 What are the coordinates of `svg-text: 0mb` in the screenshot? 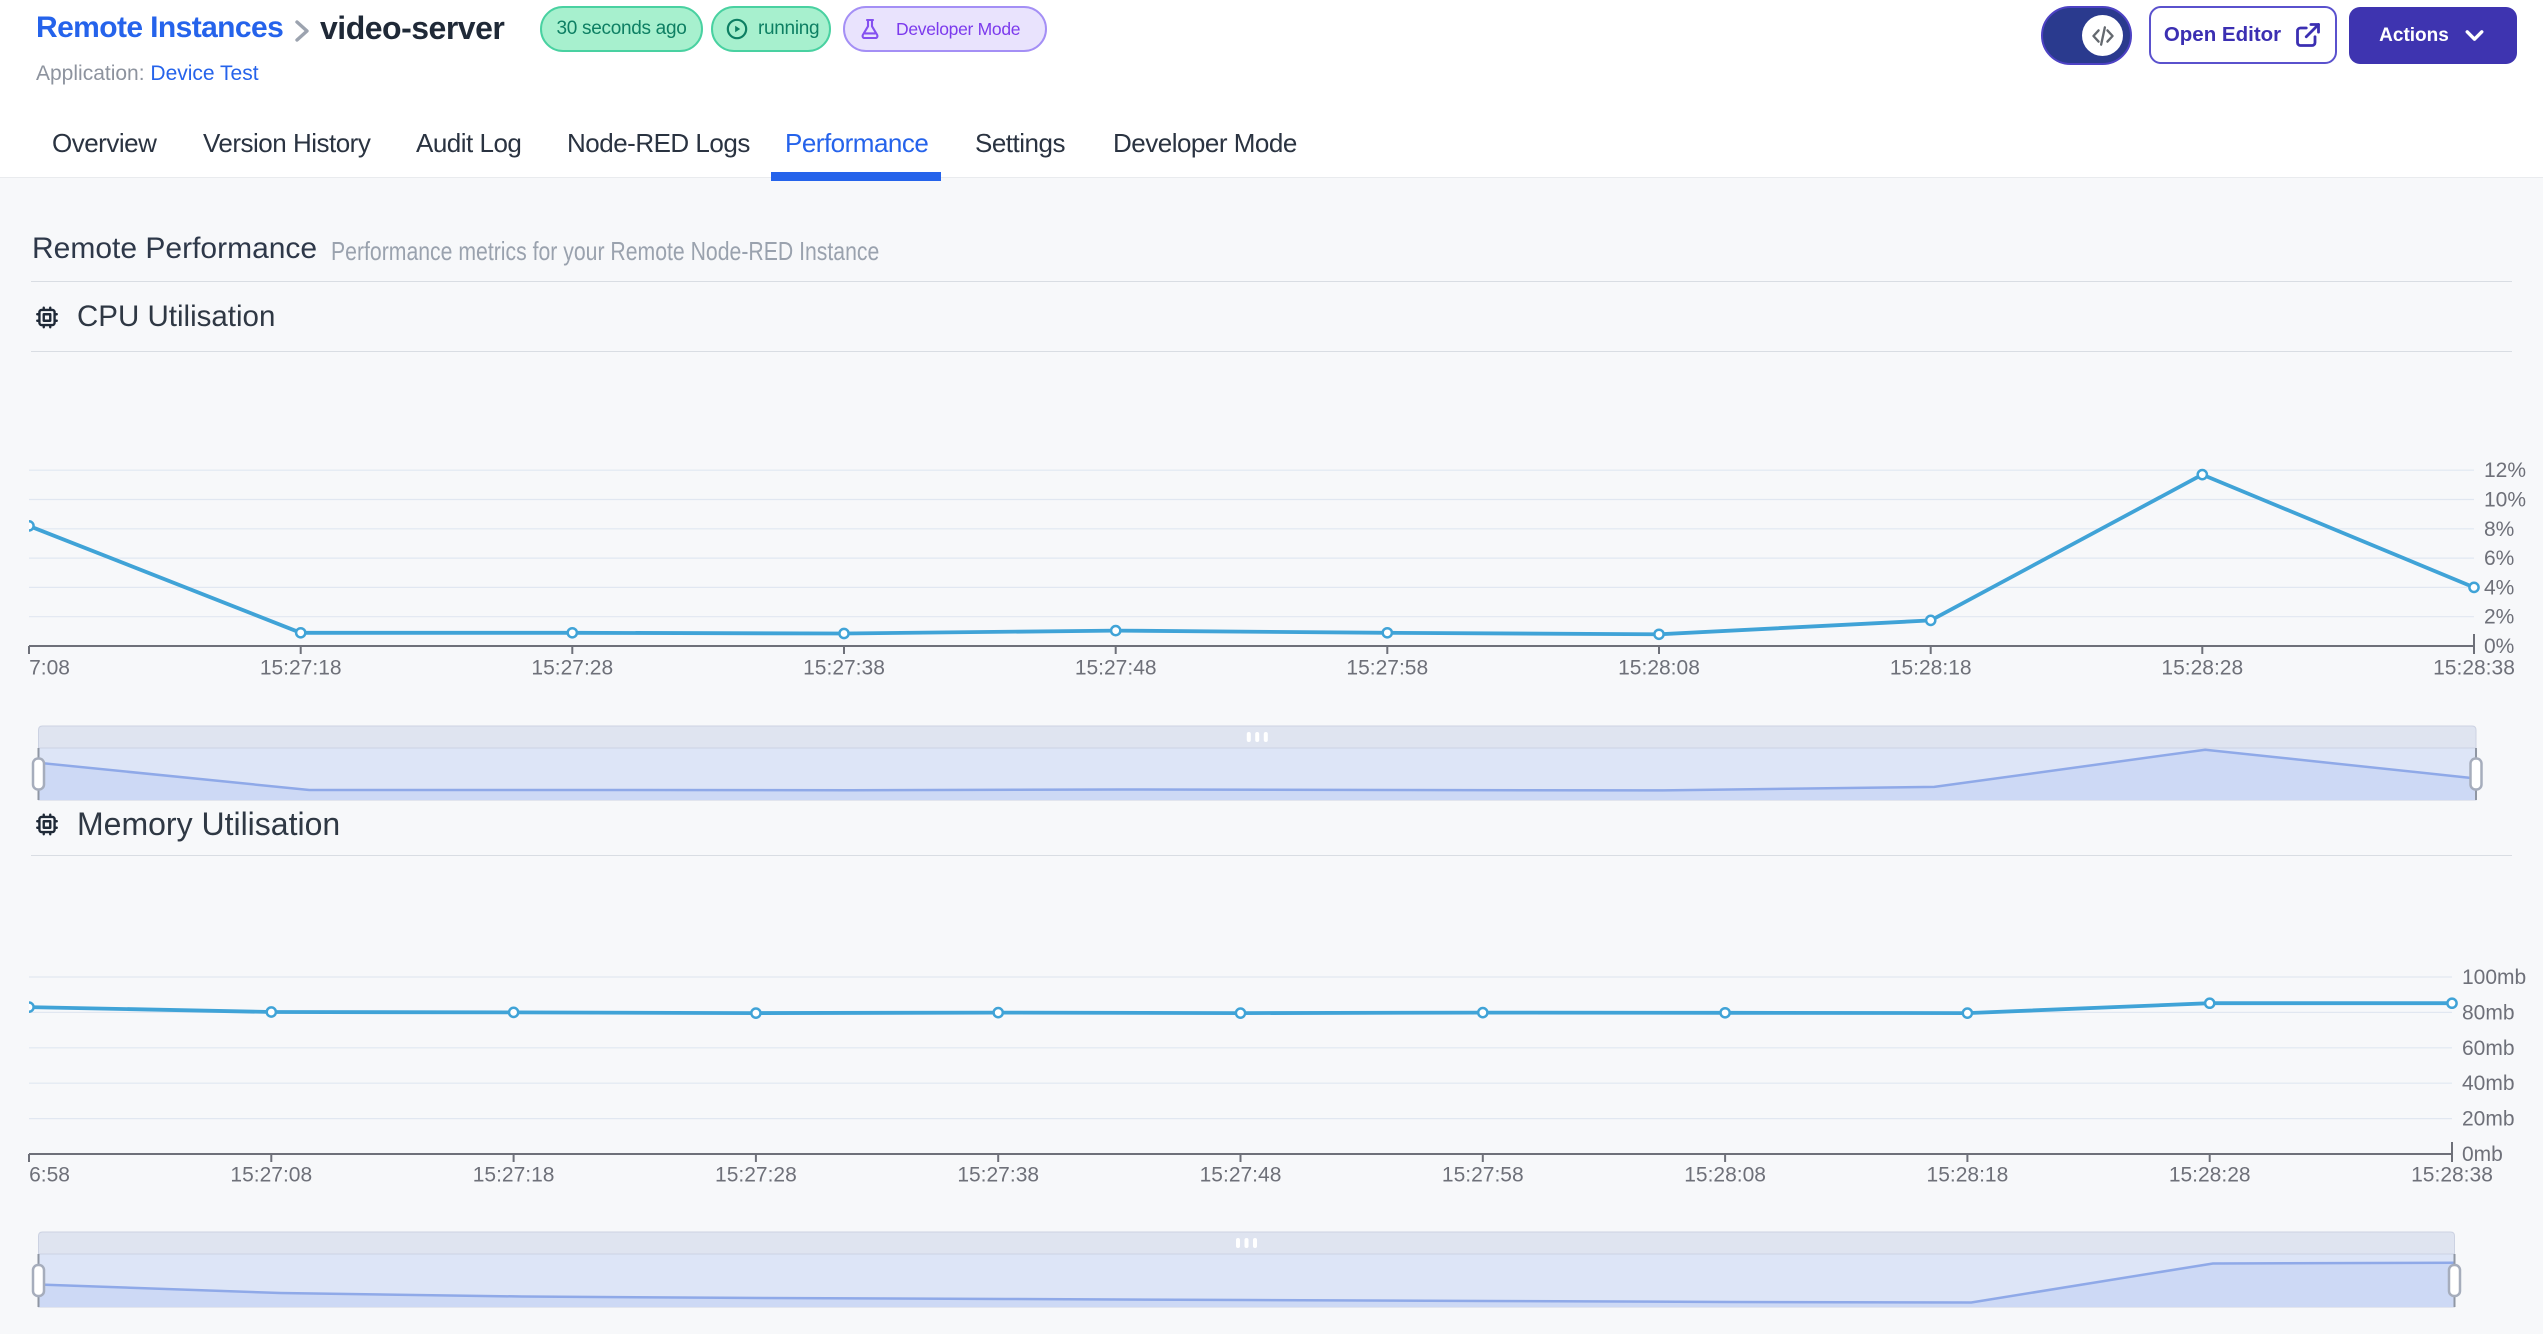 It's located at (2482, 1154).